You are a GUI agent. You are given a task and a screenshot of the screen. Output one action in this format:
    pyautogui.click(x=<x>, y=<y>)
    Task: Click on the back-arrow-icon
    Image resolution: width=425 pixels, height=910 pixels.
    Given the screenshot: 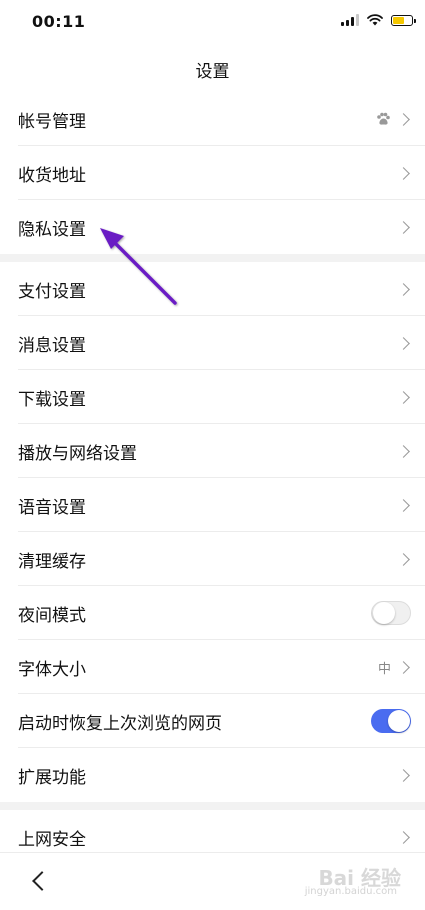 What is the action you would take?
    pyautogui.click(x=42, y=881)
    